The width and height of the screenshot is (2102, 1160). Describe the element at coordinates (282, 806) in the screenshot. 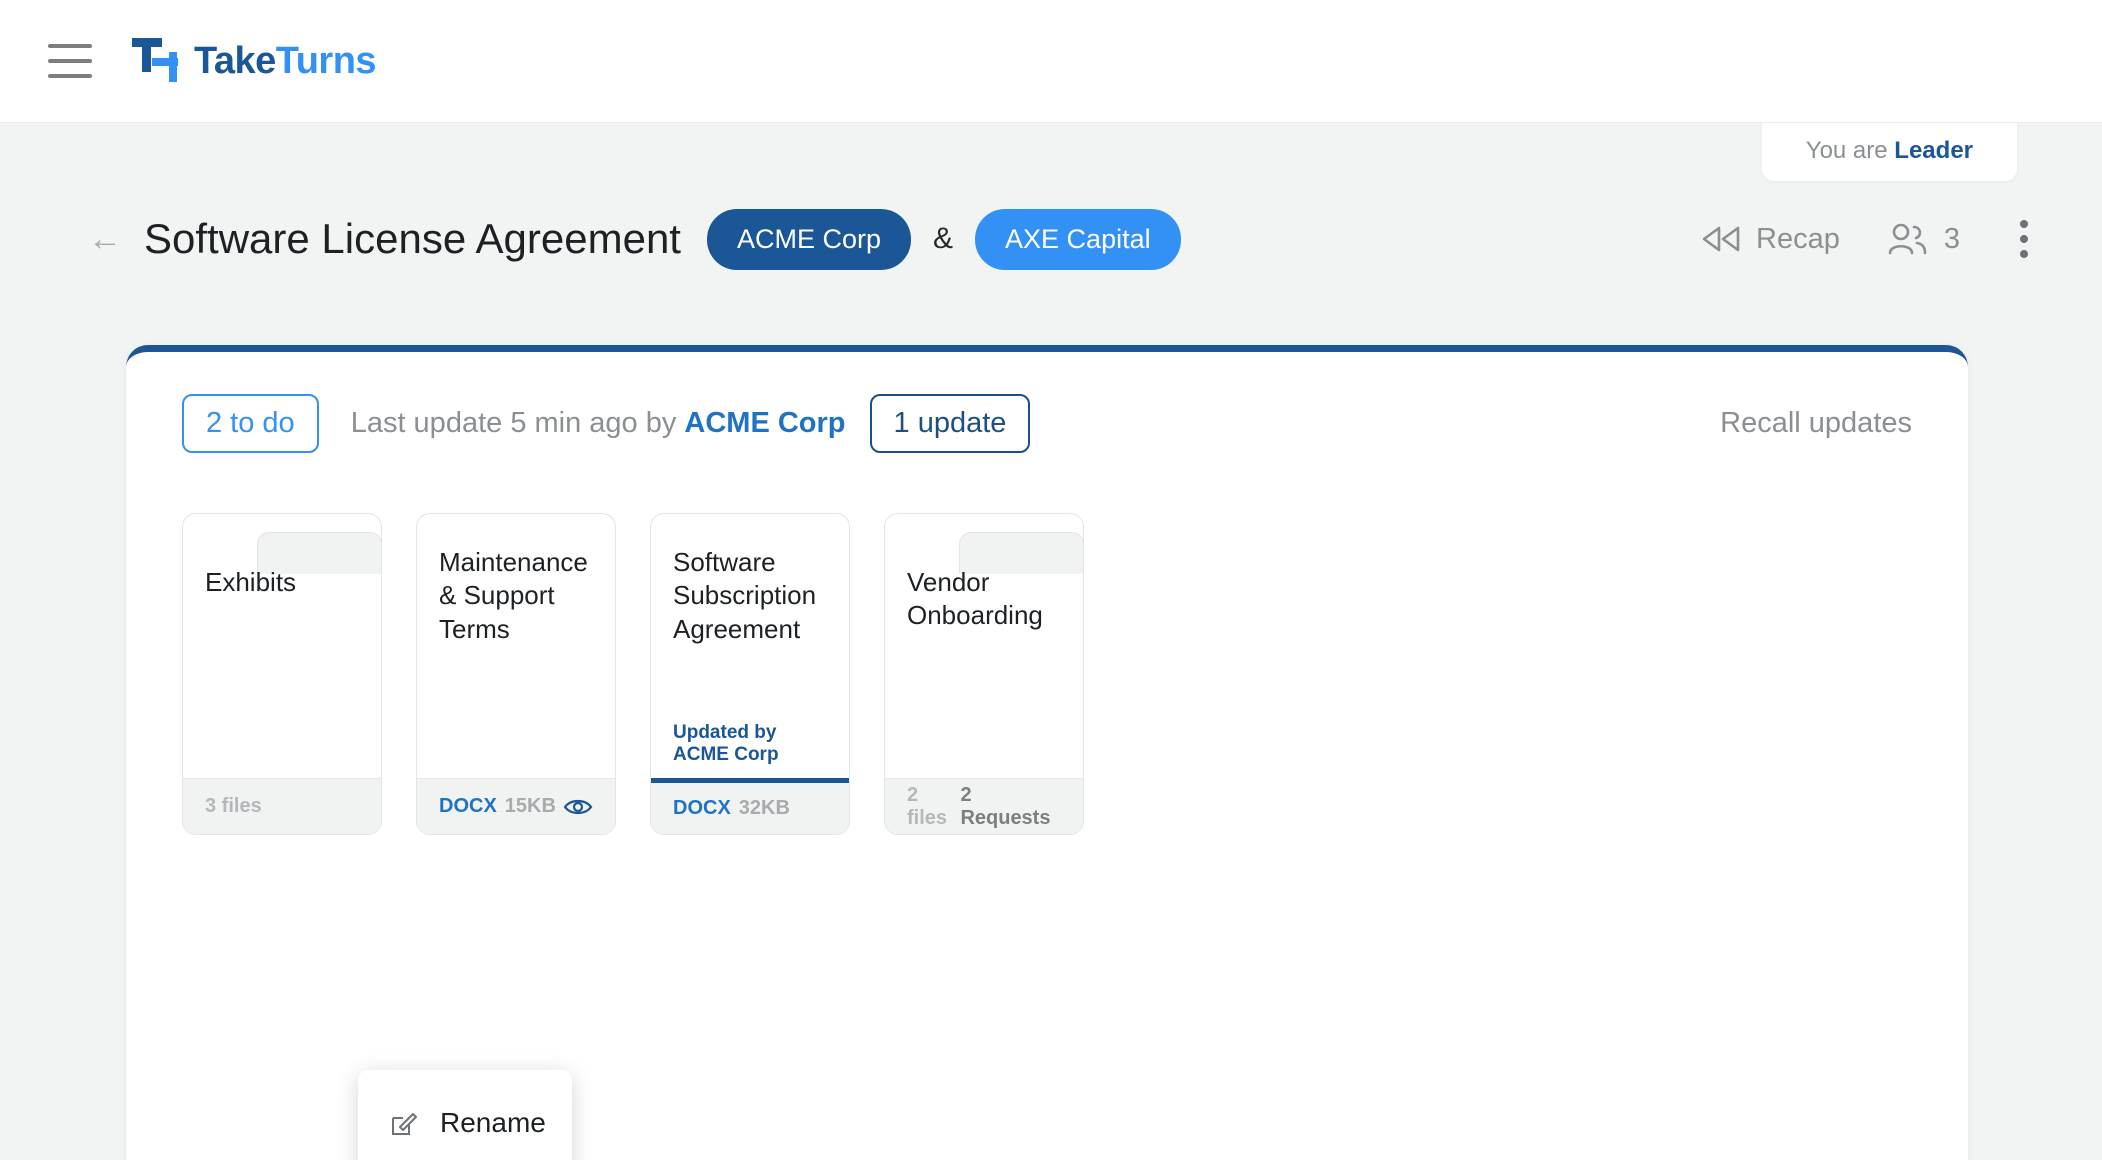

I see `card-footer: 3 files` at that location.